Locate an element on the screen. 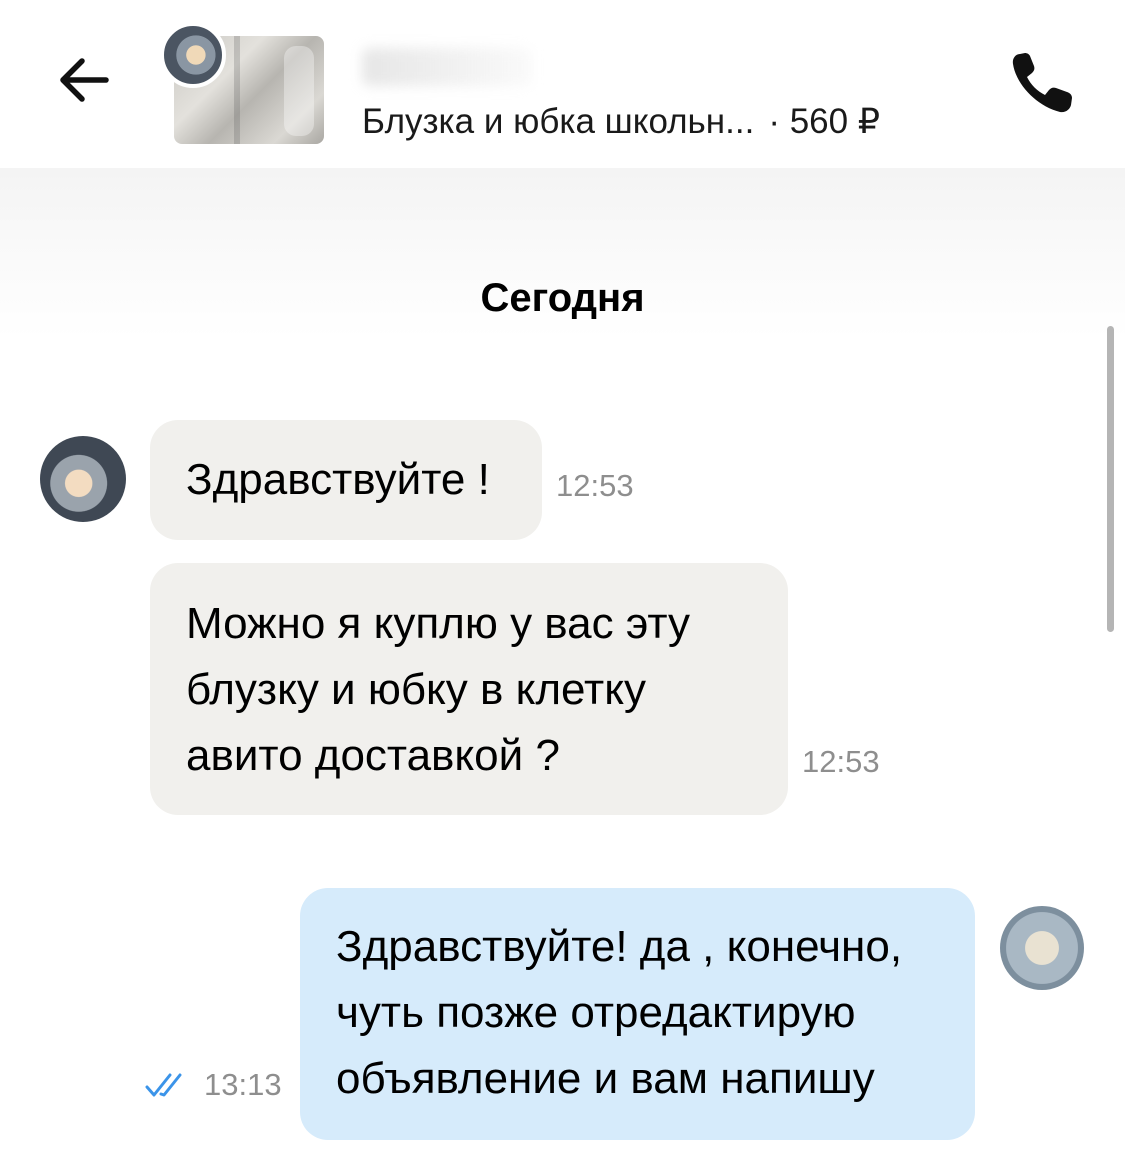 Image resolution: width=1125 pixels, height=1159 pixels. message-text-line: блузку и юбку в клетку is located at coordinates (416, 689).